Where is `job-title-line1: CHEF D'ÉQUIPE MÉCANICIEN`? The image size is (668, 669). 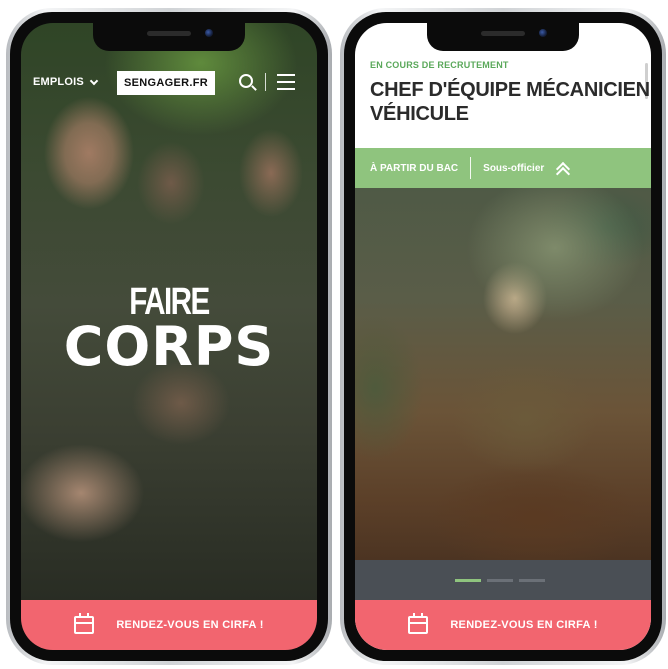 job-title-line1: CHEF D'ÉQUIPE MÉCANICIEN is located at coordinates (510, 90).